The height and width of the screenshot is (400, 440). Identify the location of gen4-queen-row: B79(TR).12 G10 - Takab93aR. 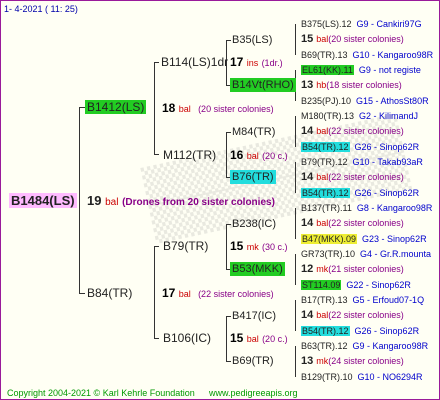
(362, 162).